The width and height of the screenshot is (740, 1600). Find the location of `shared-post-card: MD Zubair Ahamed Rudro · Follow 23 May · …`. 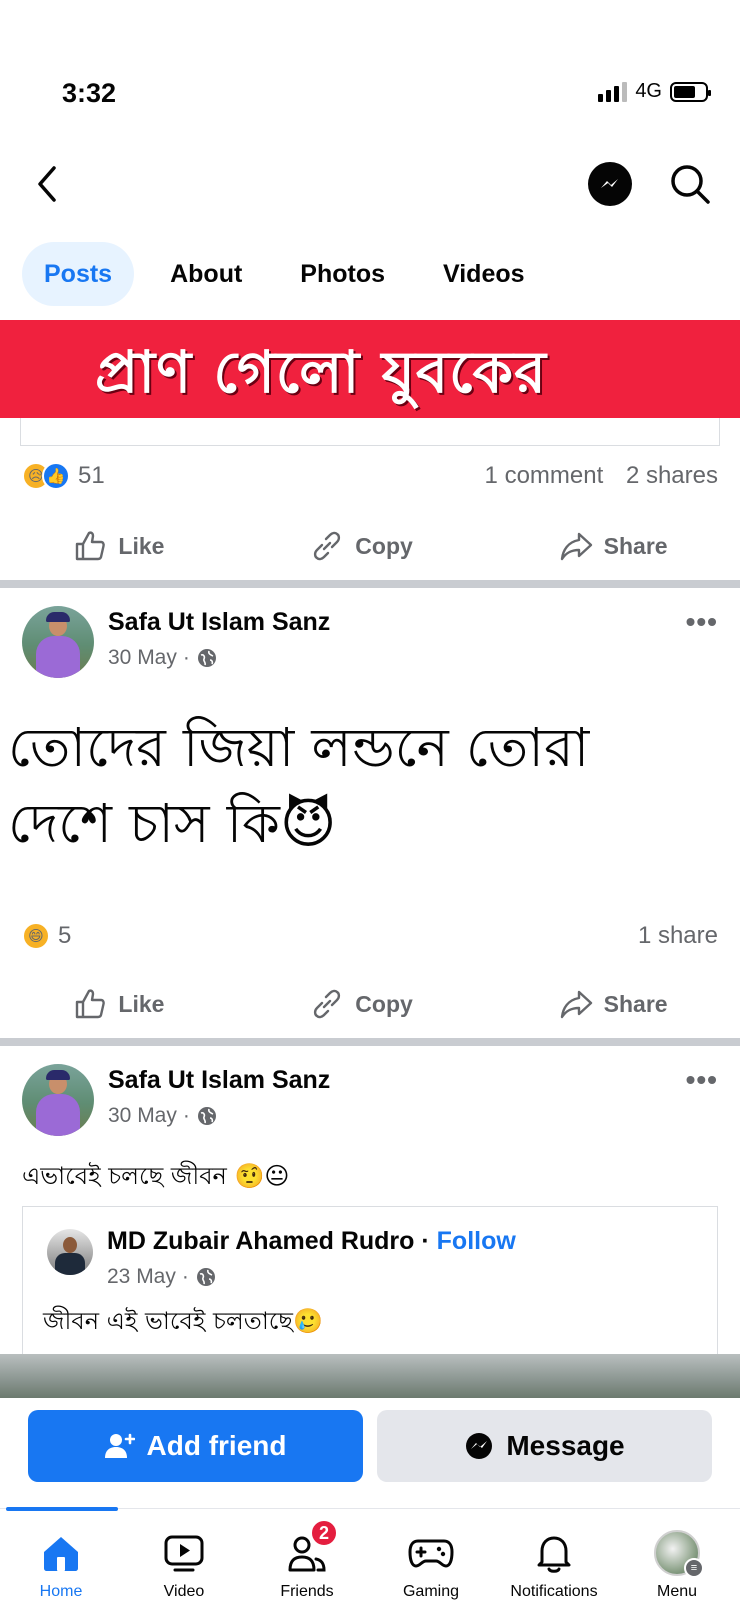

shared-post-card: MD Zubair Ahamed Rudro · Follow 23 May · … is located at coordinates (370, 1286).